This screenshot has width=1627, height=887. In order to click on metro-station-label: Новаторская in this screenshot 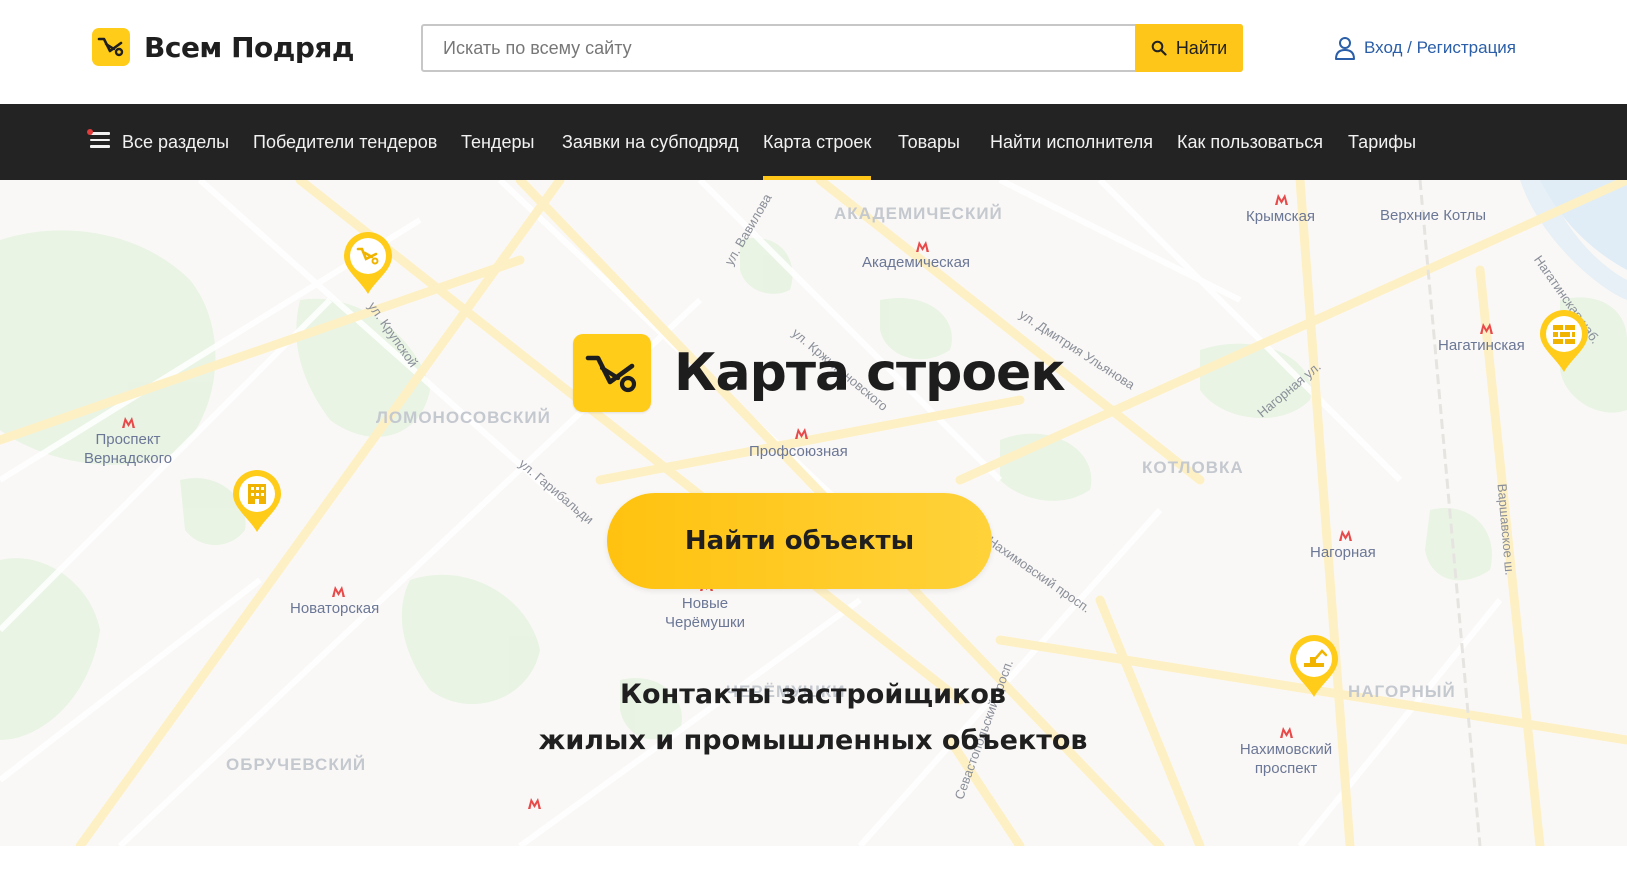, I will do `click(335, 608)`.